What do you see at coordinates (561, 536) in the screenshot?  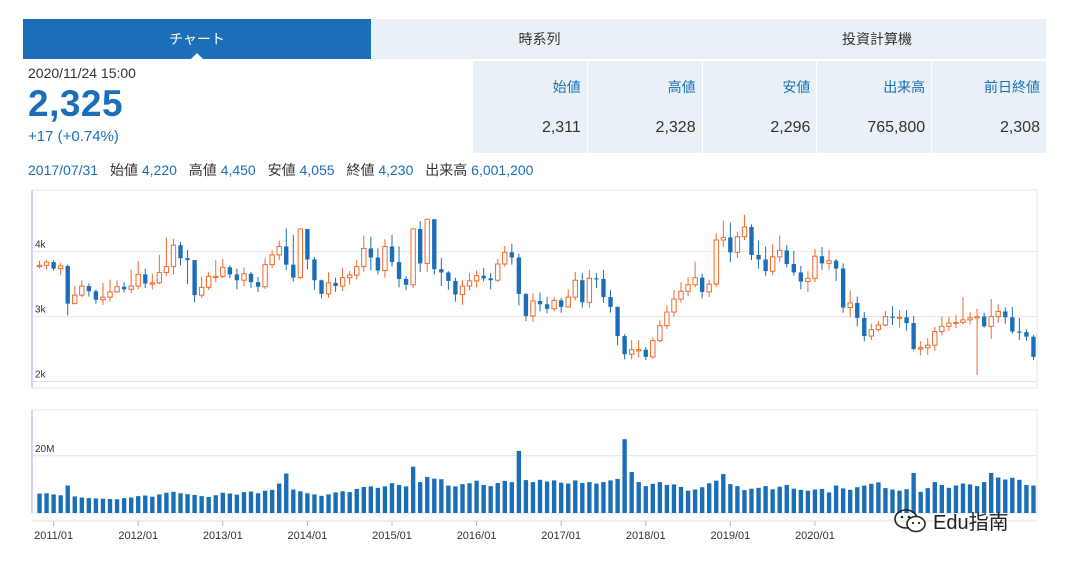 I see `x-tick-label: 2017/01` at bounding box center [561, 536].